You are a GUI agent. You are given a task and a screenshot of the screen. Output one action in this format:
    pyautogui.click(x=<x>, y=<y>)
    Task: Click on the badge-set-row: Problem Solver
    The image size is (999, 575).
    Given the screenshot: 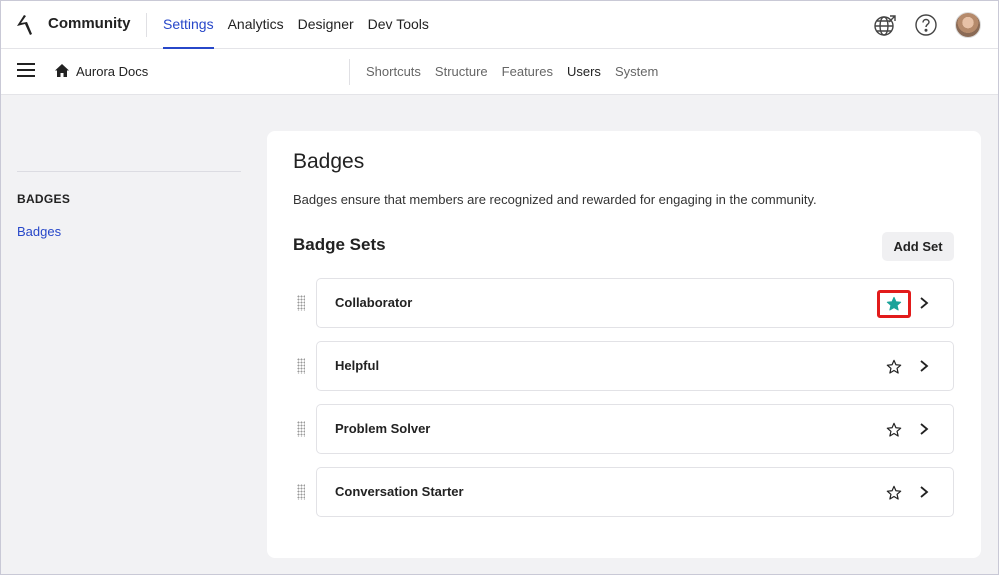 What is the action you would take?
    pyautogui.click(x=625, y=429)
    